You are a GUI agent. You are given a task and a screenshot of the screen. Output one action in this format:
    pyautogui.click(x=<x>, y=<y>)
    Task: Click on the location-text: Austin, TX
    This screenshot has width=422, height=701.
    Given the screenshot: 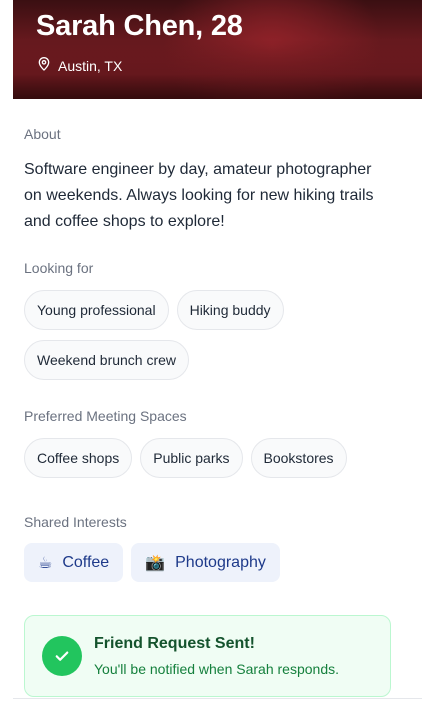 What is the action you would take?
    pyautogui.click(x=90, y=65)
    